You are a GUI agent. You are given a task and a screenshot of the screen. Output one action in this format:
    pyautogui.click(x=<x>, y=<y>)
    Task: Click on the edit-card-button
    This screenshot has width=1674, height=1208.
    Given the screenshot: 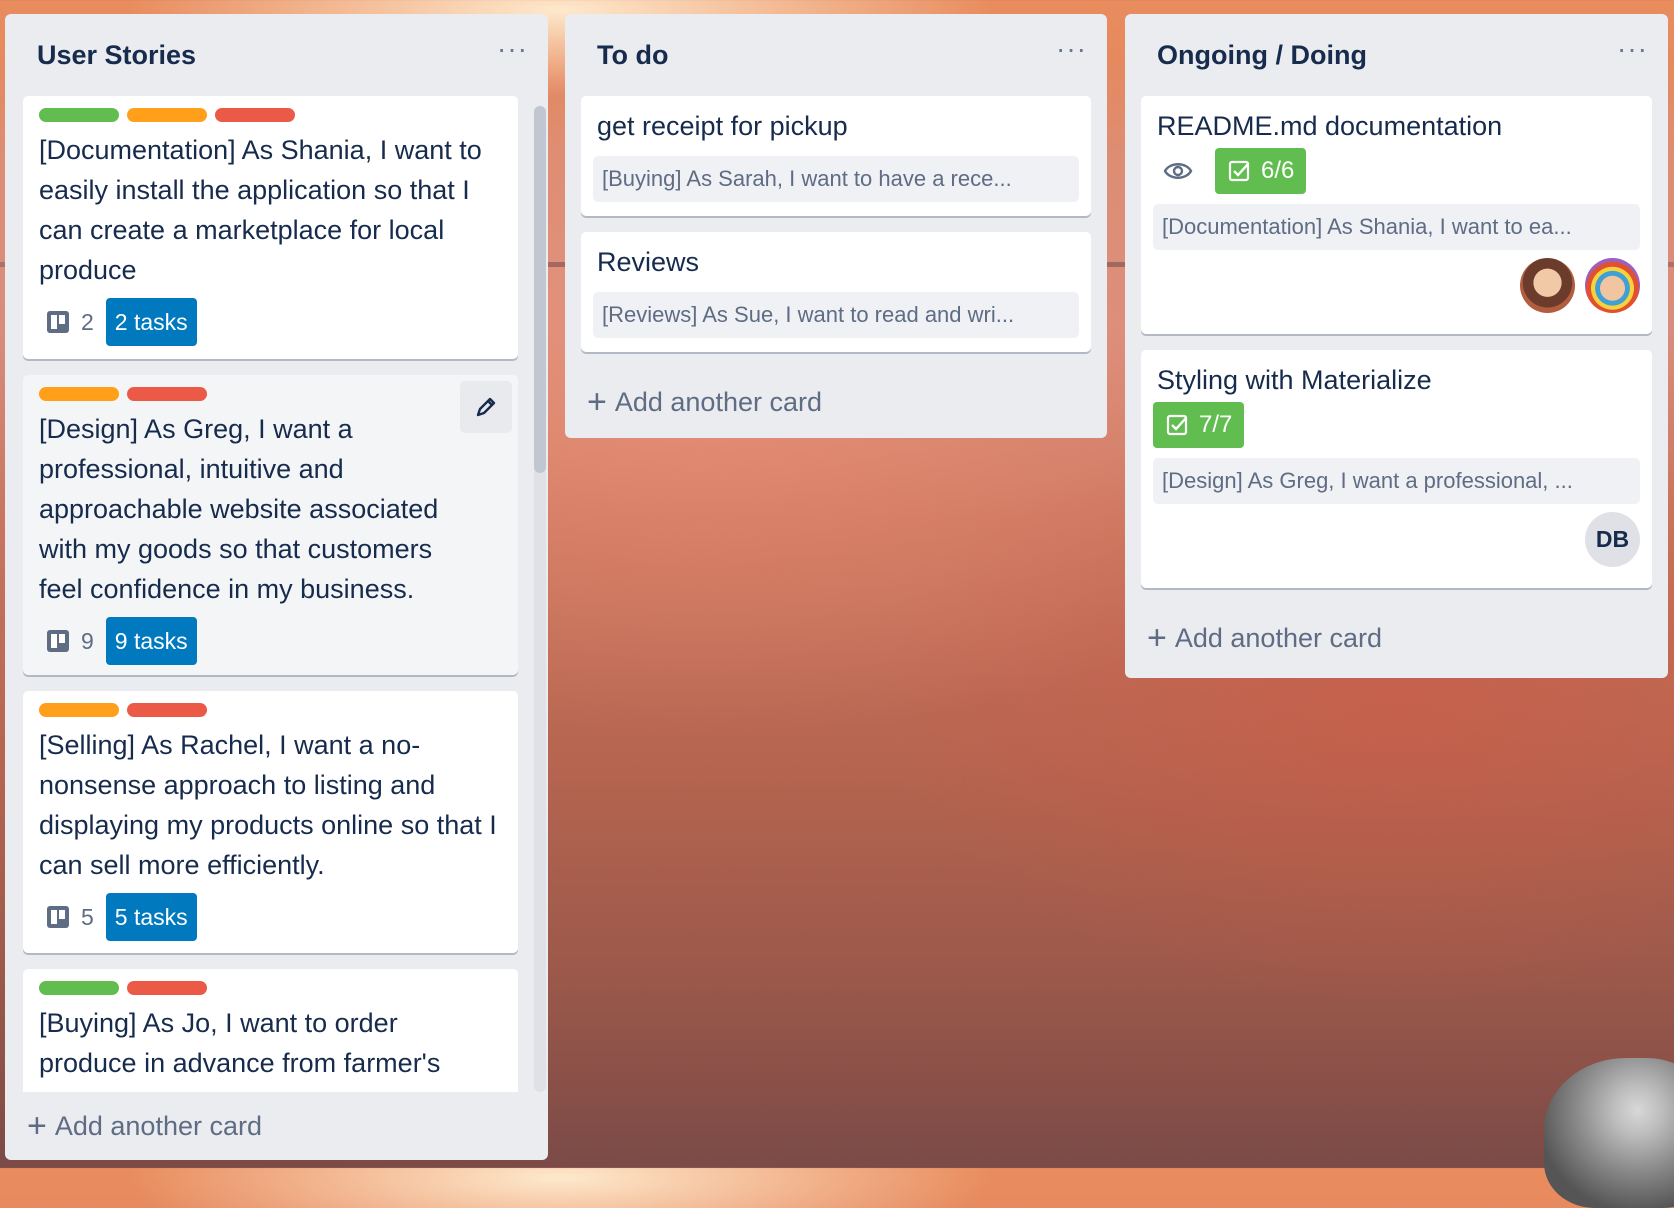 What is the action you would take?
    pyautogui.click(x=486, y=407)
    